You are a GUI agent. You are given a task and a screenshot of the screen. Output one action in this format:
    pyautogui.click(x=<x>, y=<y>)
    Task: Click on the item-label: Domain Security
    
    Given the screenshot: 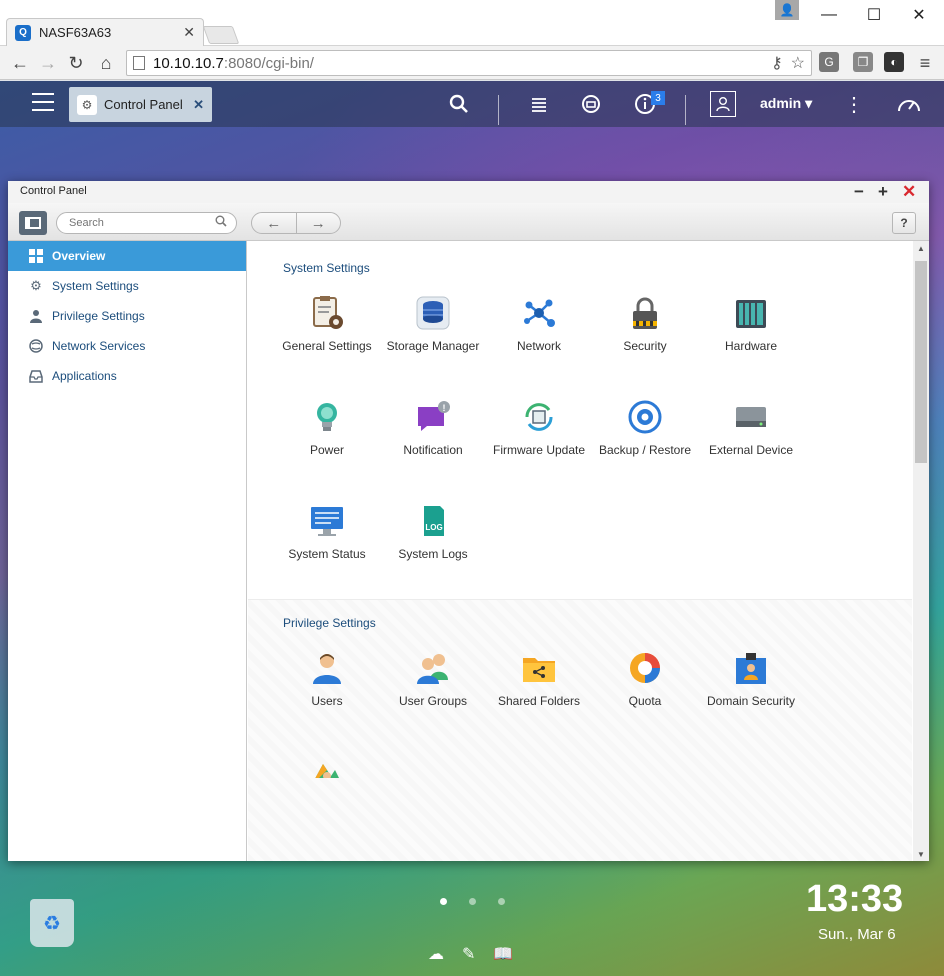 What is the action you would take?
    pyautogui.click(x=751, y=701)
    